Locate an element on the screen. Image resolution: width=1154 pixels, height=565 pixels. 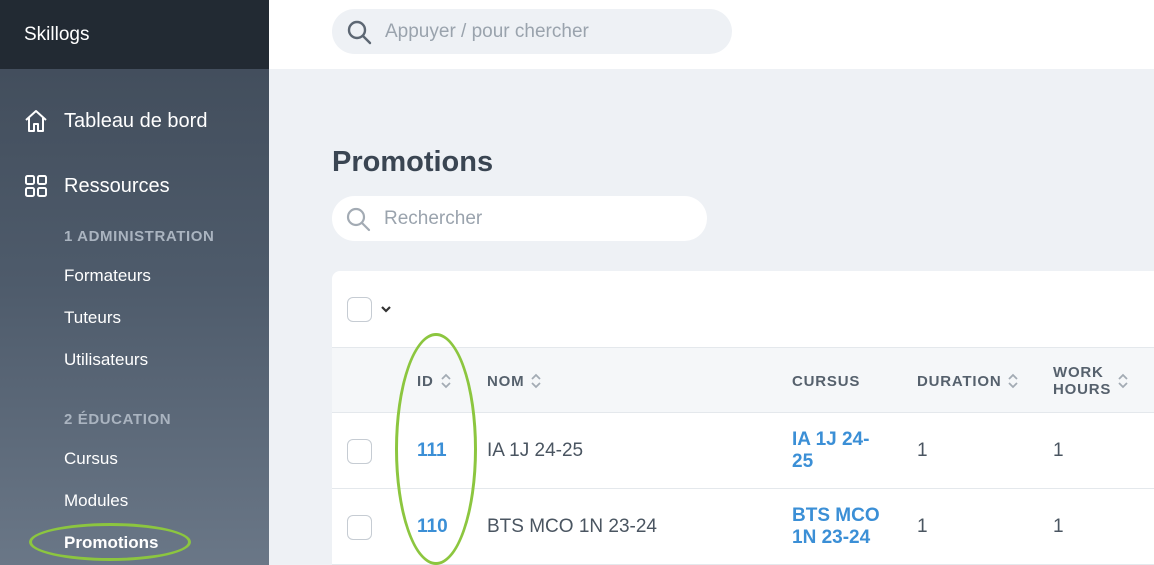
sidebar-item-cursus: Cursus is located at coordinates (91, 459).